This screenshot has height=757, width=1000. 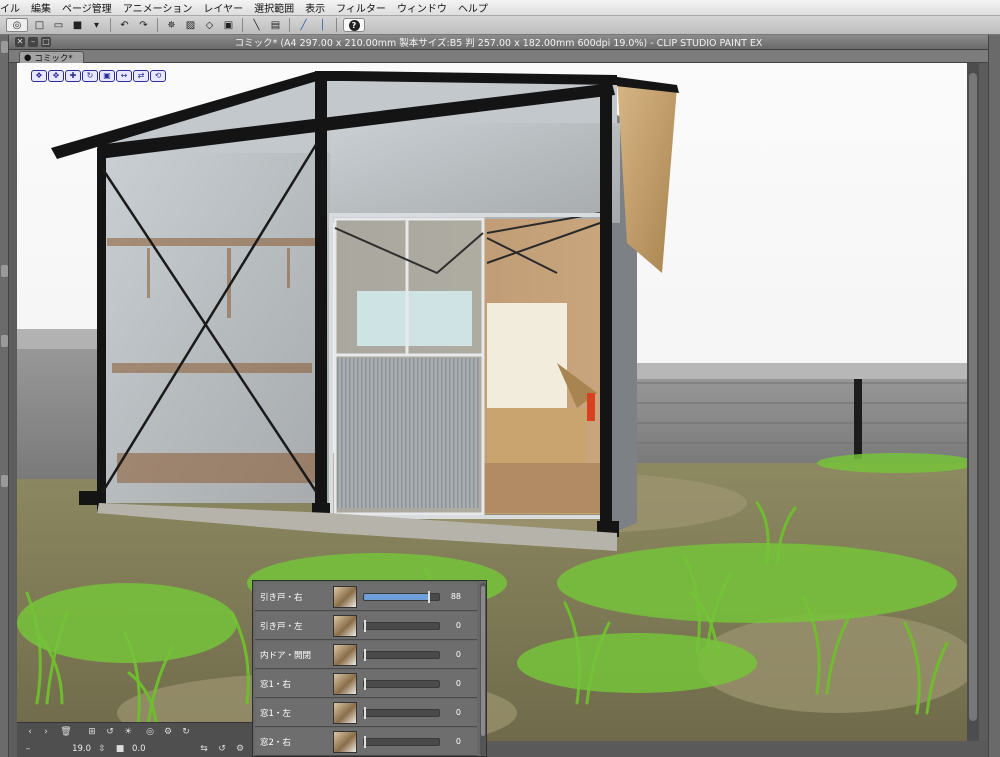 What do you see at coordinates (46, 42) in the screenshot?
I see `maximize-icon: □` at bounding box center [46, 42].